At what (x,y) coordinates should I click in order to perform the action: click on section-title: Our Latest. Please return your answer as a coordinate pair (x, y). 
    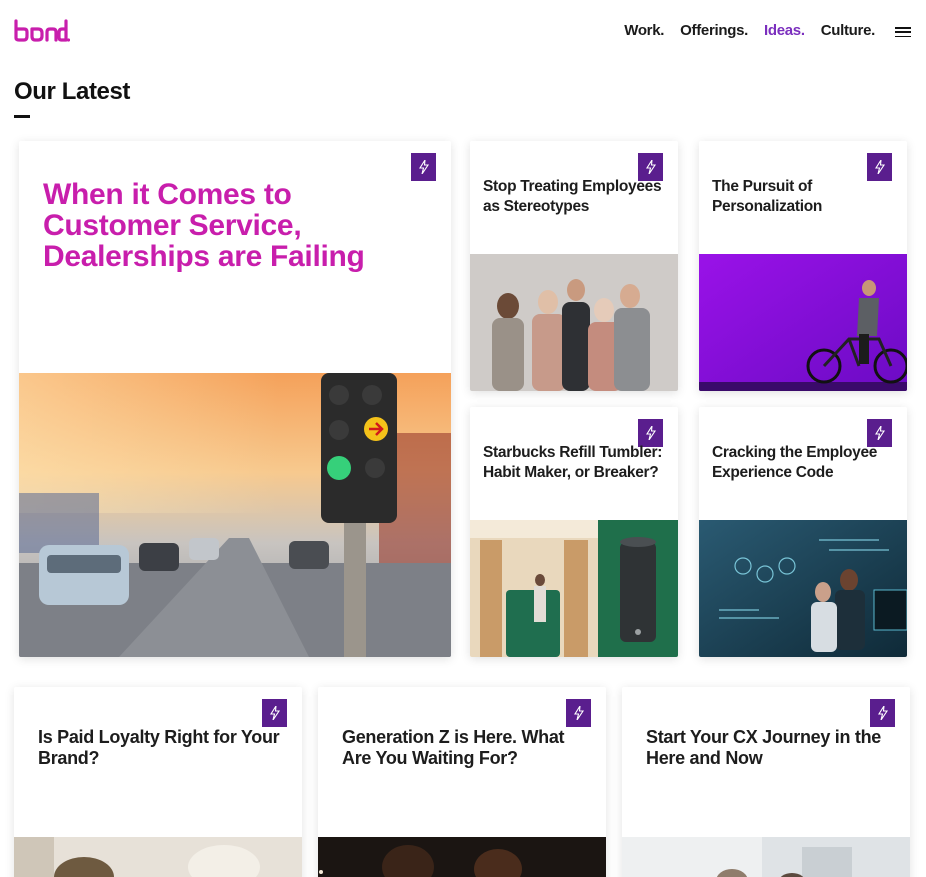
    Looking at the image, I should click on (72, 91).